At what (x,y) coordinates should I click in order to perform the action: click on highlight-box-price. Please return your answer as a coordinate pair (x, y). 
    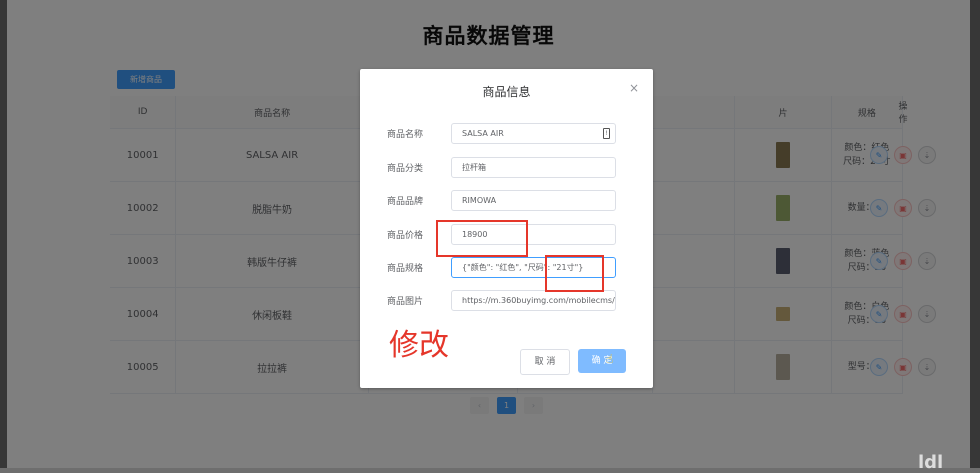
    Looking at the image, I should click on (482, 238).